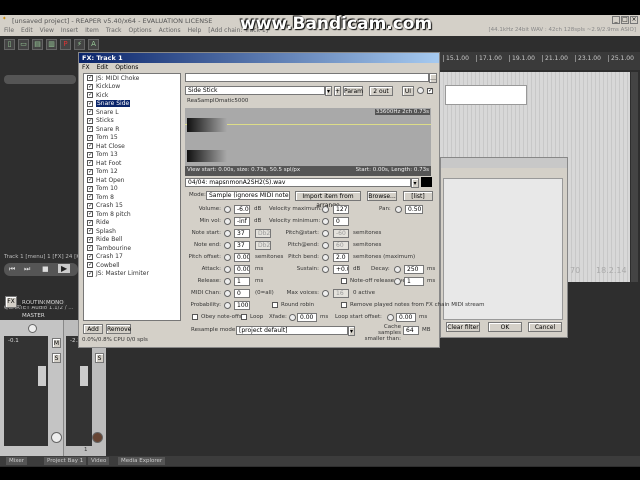 Image resolution: width=640 pixels, height=480 pixels. Describe the element at coordinates (325, 209) in the screenshot. I see `velmax-knob` at that location.